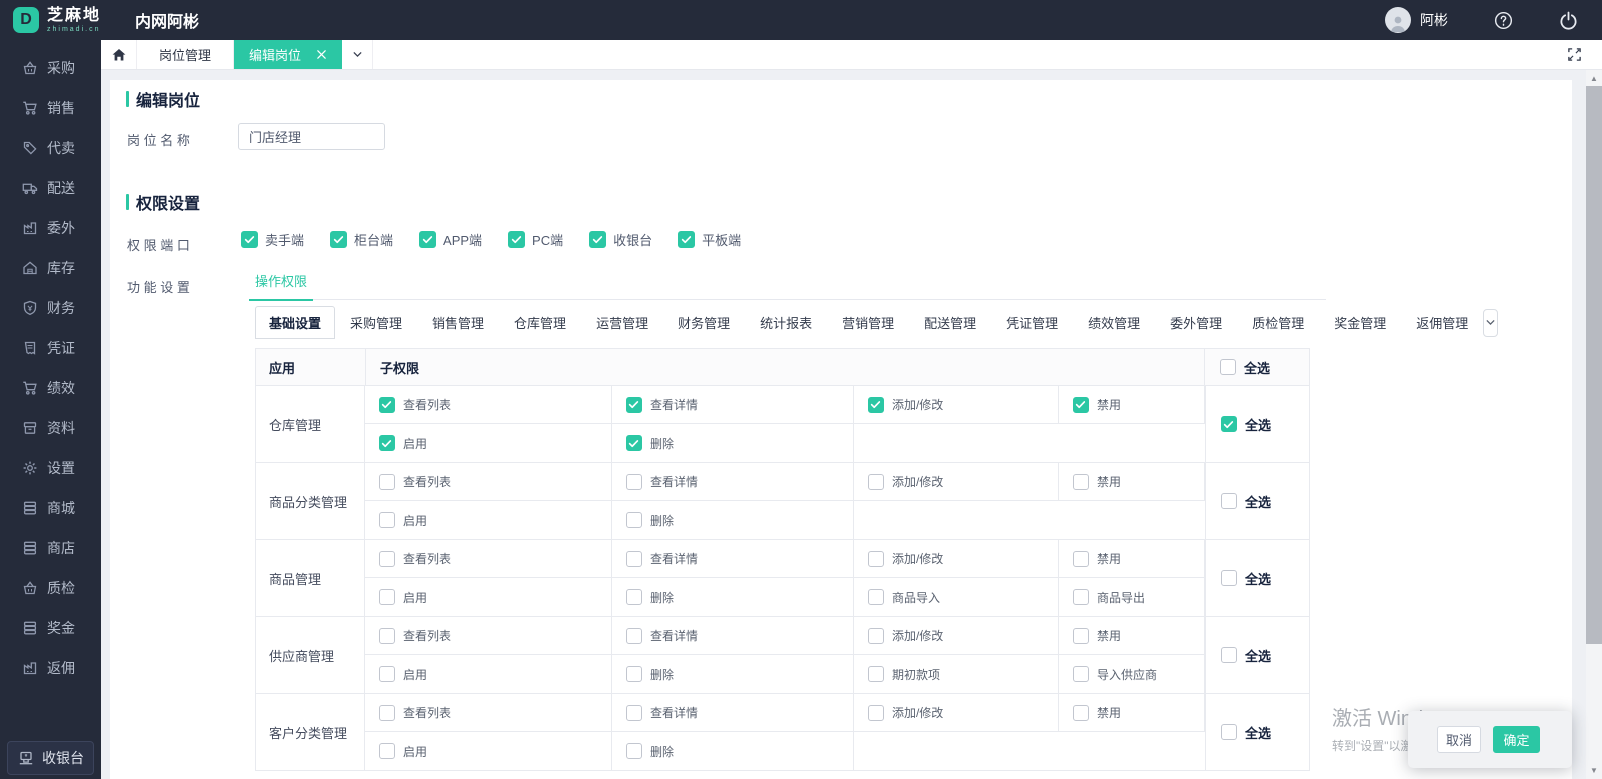 This screenshot has width=1602, height=779. What do you see at coordinates (361, 239) in the screenshot?
I see `port-checkbox-柜台端: 柜台端` at bounding box center [361, 239].